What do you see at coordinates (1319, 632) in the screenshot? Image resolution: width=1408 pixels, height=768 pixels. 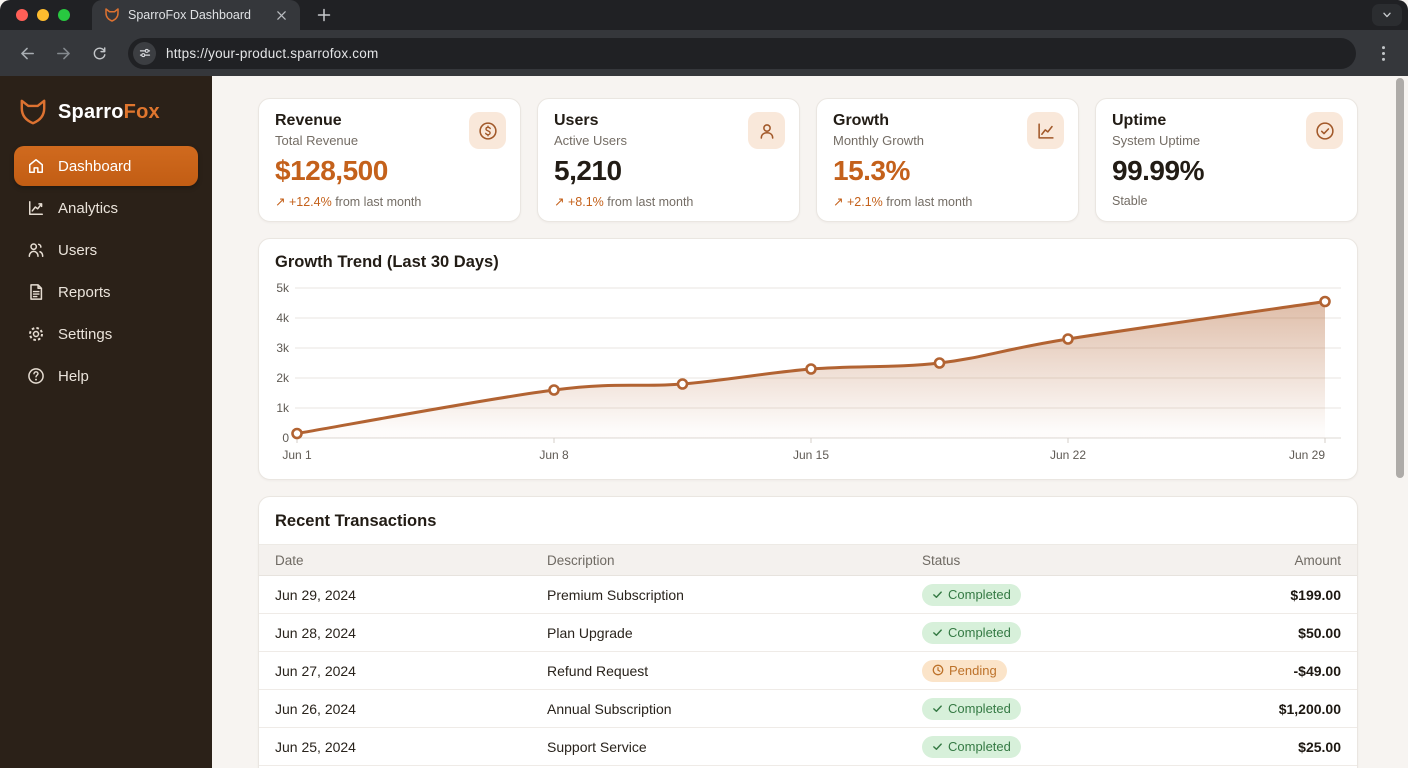 I see `transaction-amount: $50.00` at bounding box center [1319, 632].